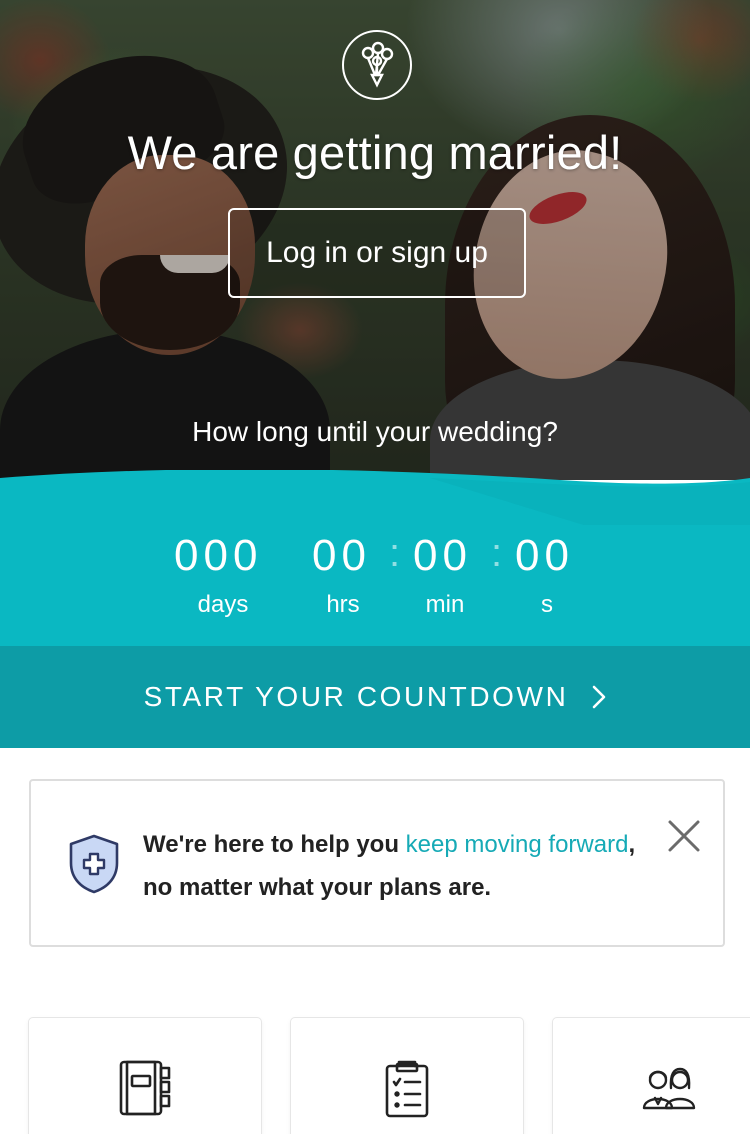 Image resolution: width=750 pixels, height=1134 pixels. I want to click on bouquet-logo-icon, so click(377, 65).